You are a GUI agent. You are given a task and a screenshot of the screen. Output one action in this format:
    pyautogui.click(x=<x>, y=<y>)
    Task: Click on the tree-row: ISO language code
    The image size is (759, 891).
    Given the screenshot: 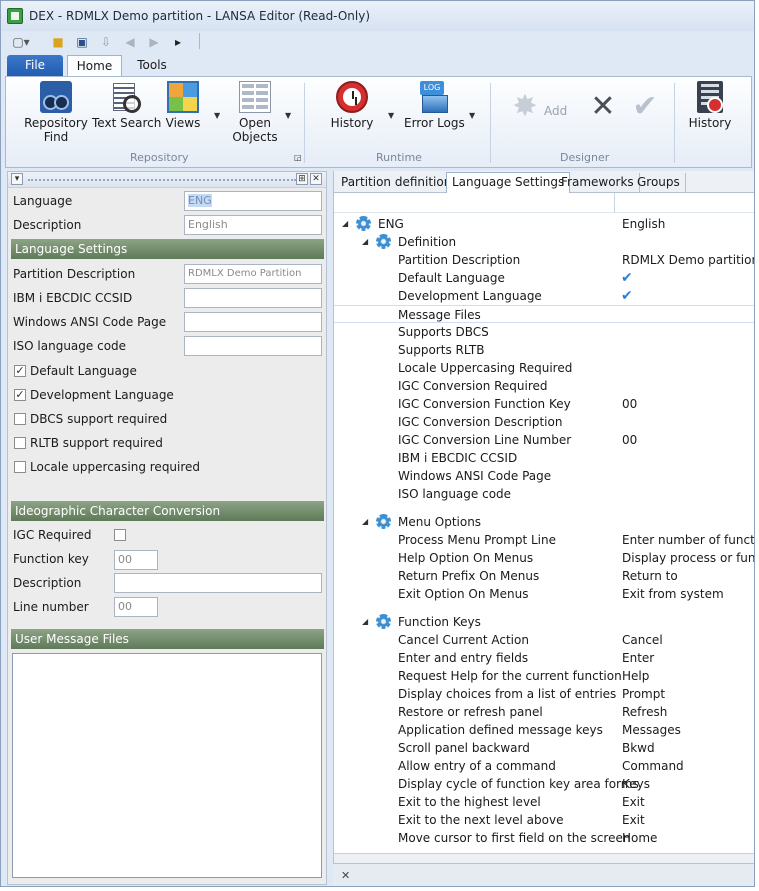 What is the action you would take?
    pyautogui.click(x=544, y=494)
    